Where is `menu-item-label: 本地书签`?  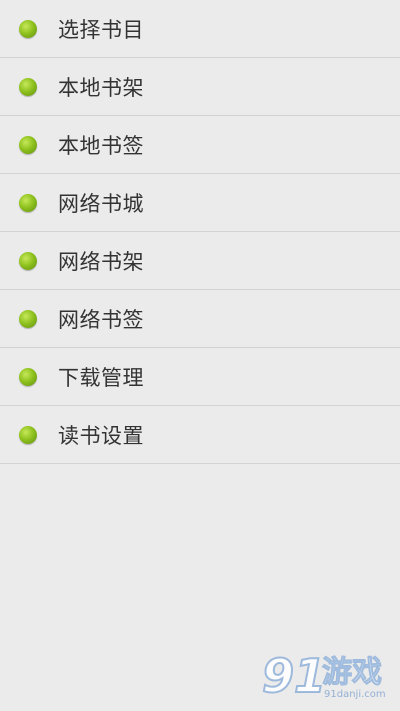 menu-item-label: 本地书签 is located at coordinates (101, 145).